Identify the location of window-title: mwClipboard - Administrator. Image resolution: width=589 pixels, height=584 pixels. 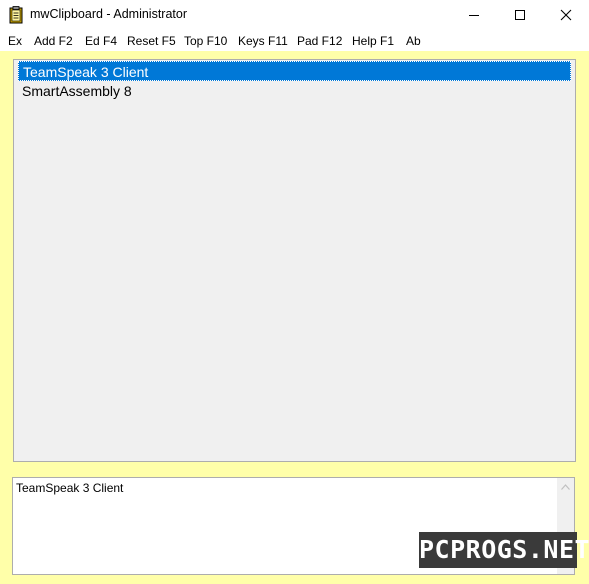
(108, 14).